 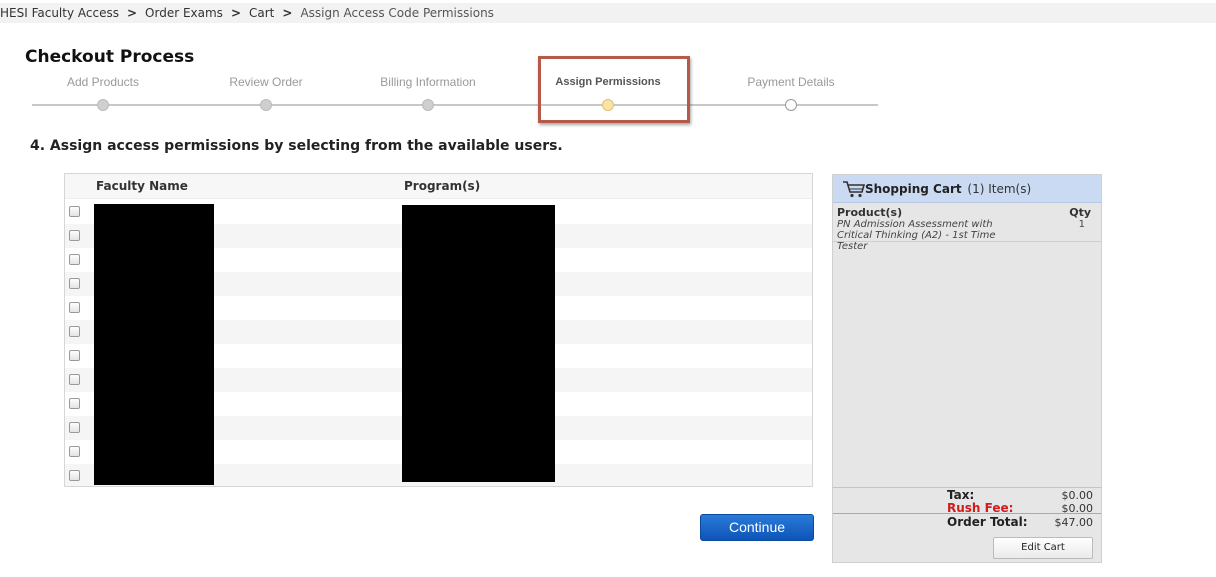 I want to click on order-total-label: Order Total:, so click(x=987, y=522).